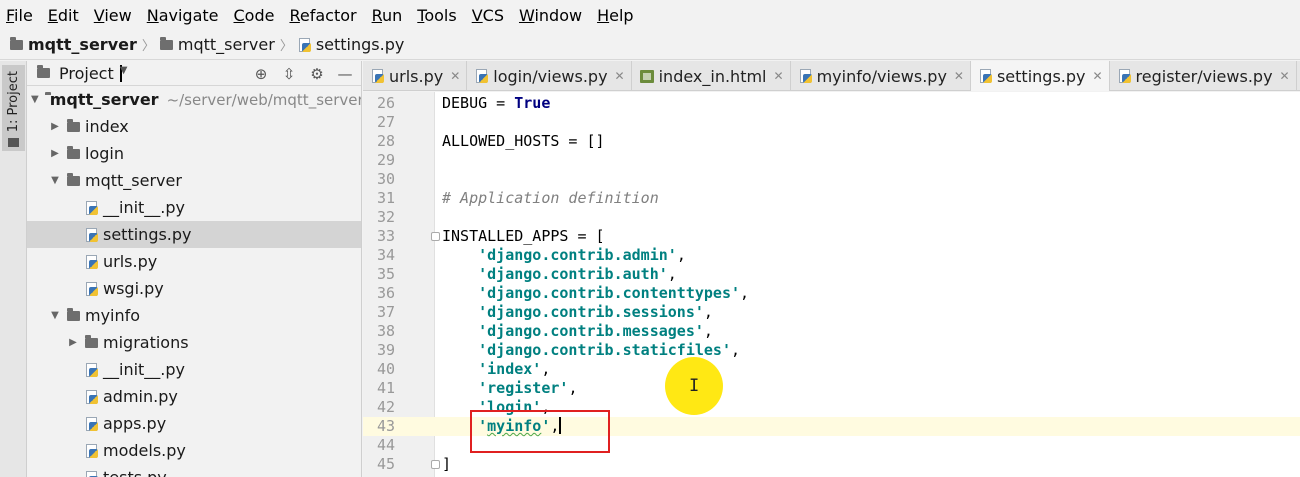  I want to click on code-text: 'django.contrib.sessions',, so click(577, 312).